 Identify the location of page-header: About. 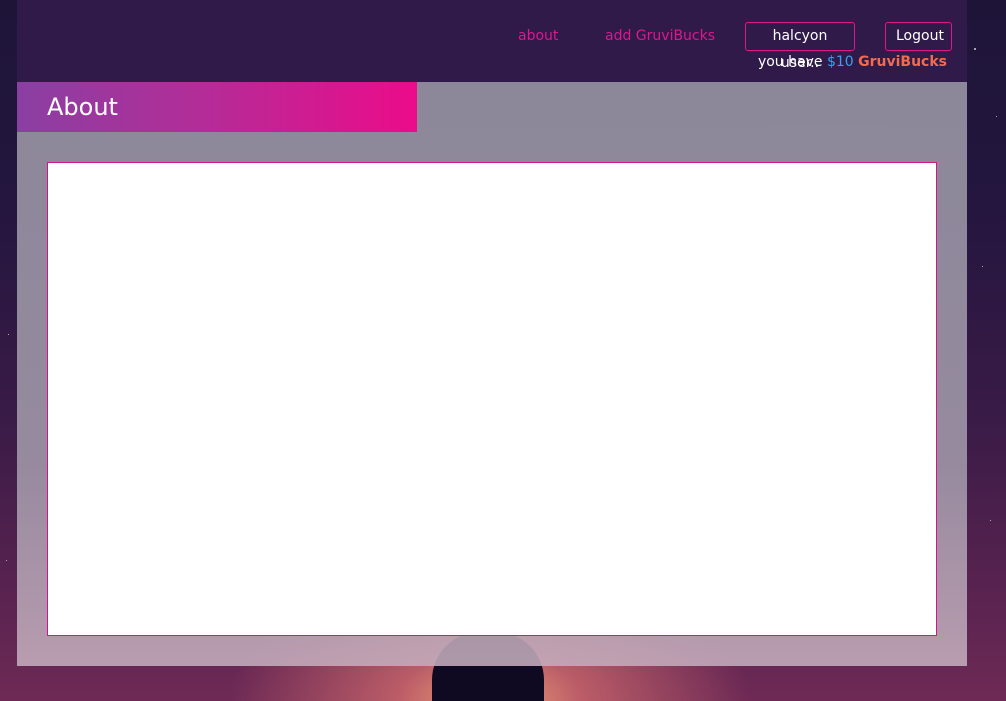
(217, 107).